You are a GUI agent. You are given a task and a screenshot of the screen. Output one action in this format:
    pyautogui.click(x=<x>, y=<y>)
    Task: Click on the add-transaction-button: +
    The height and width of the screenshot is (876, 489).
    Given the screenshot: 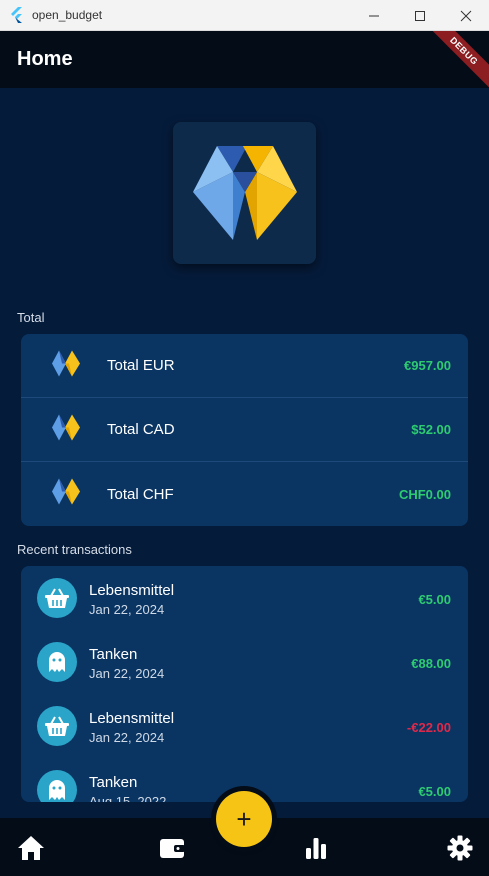 What is the action you would take?
    pyautogui.click(x=244, y=819)
    